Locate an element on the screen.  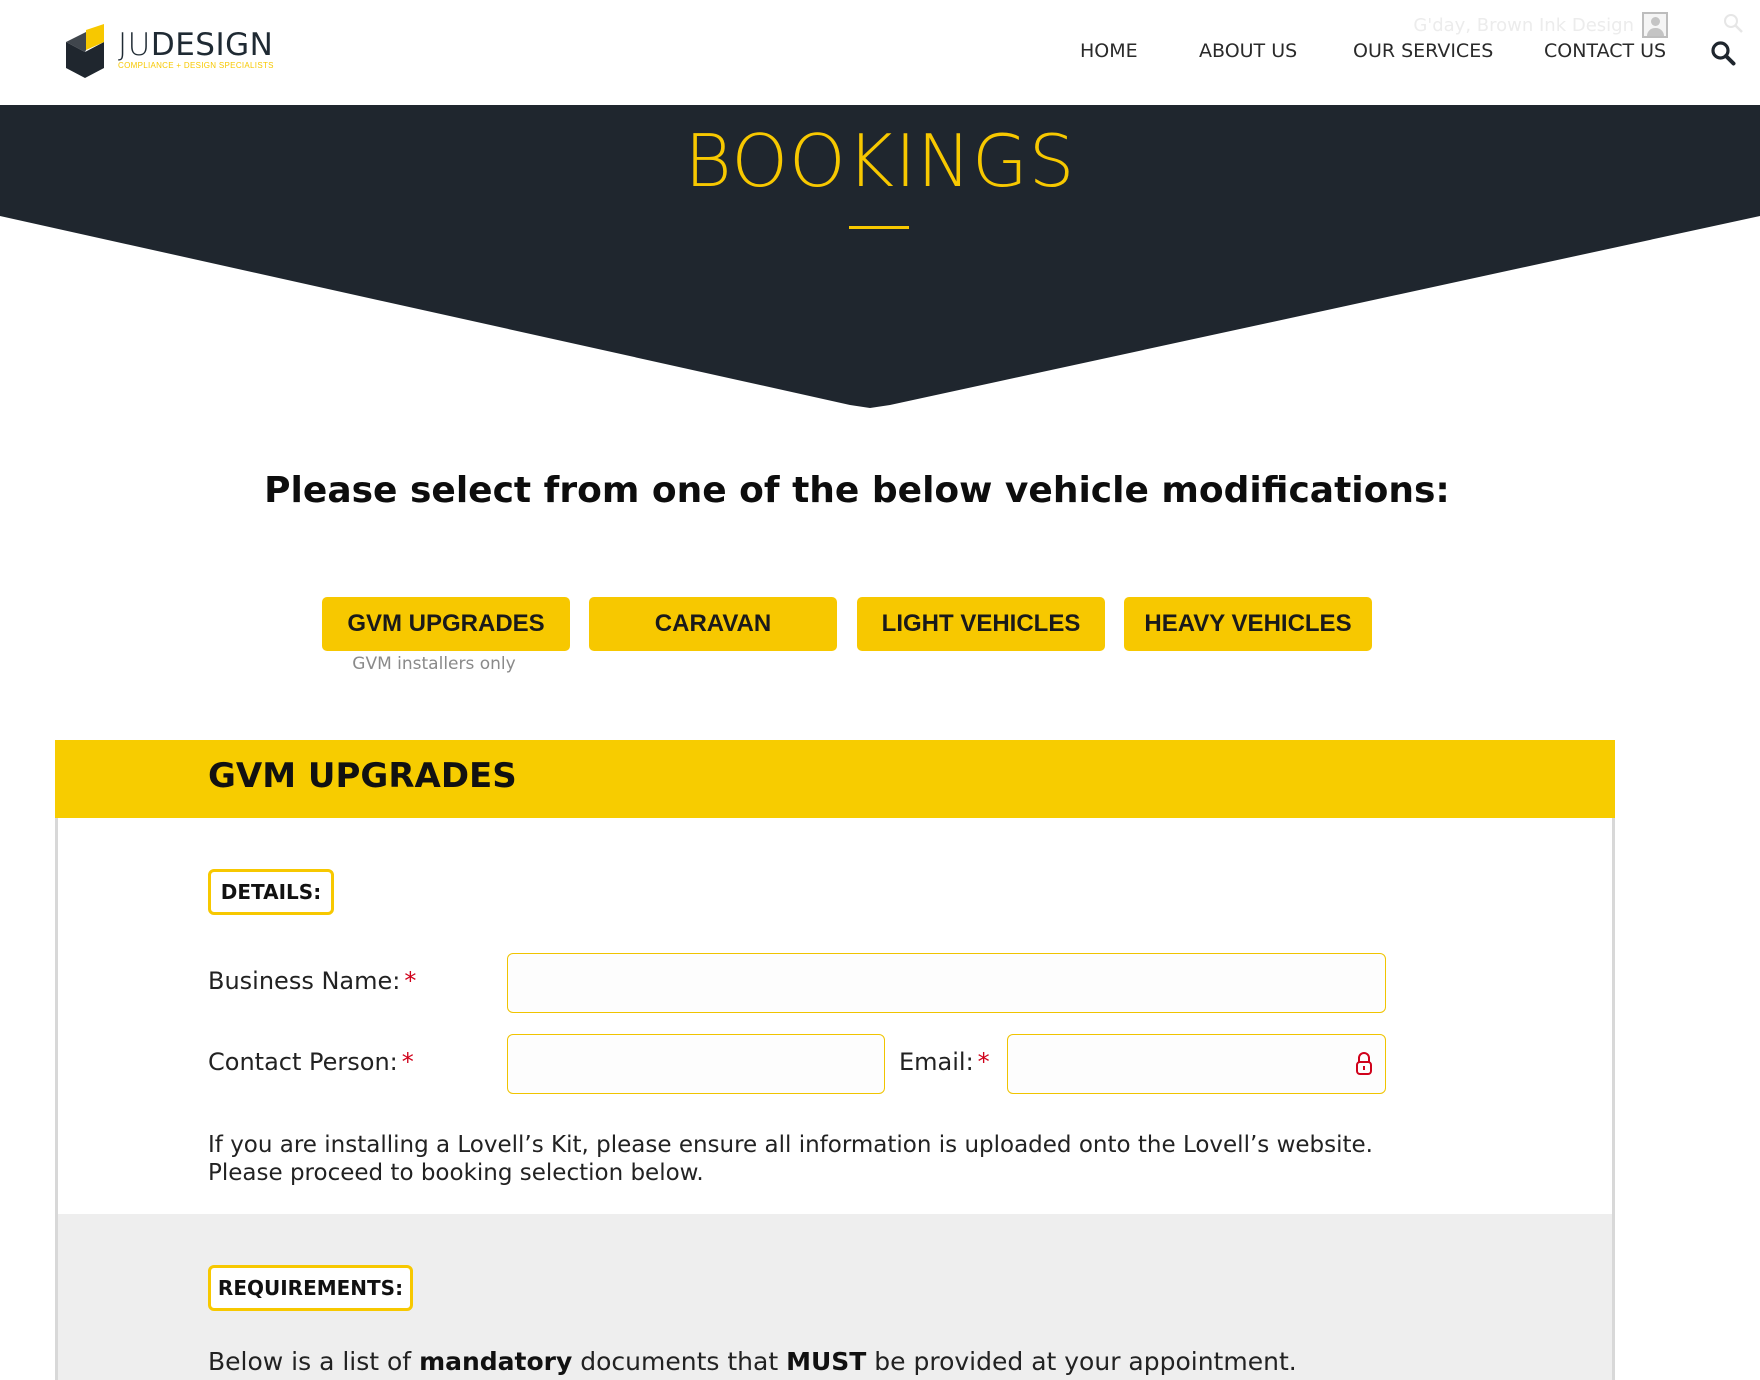
contact-person-input is located at coordinates (696, 1064).